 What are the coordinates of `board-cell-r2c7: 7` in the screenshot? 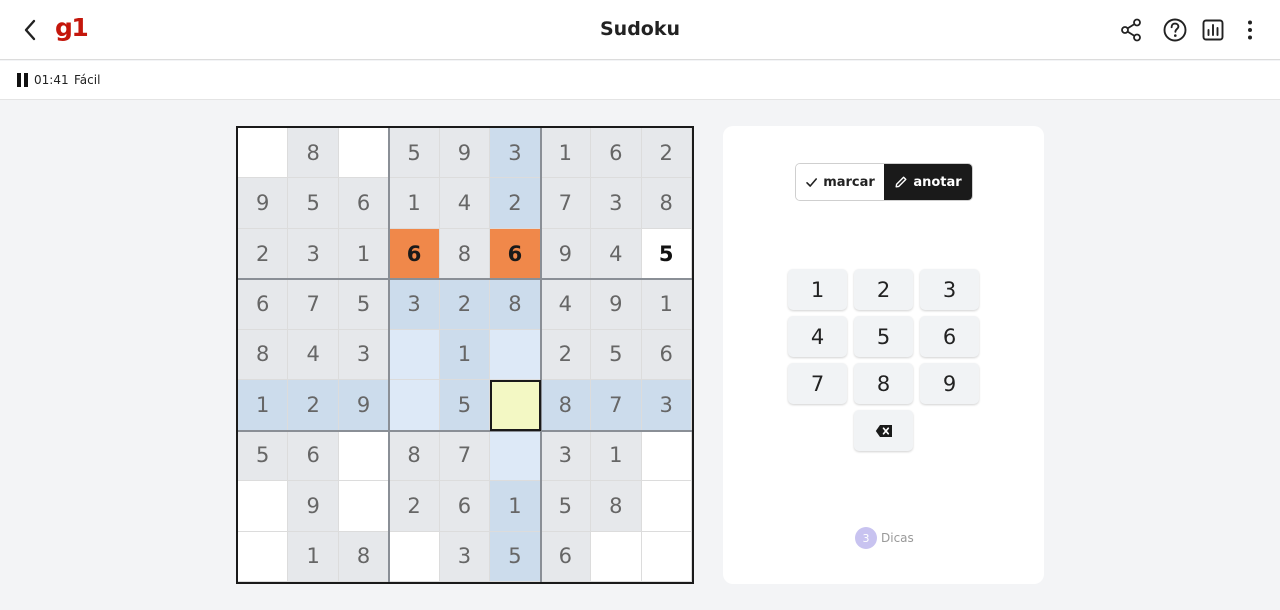 It's located at (566, 203).